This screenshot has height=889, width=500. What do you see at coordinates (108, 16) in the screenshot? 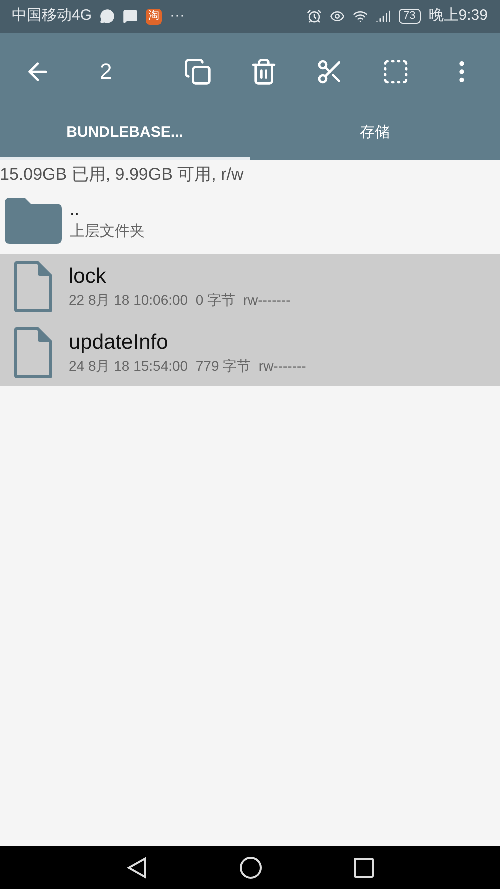
I see `chat-icon` at bounding box center [108, 16].